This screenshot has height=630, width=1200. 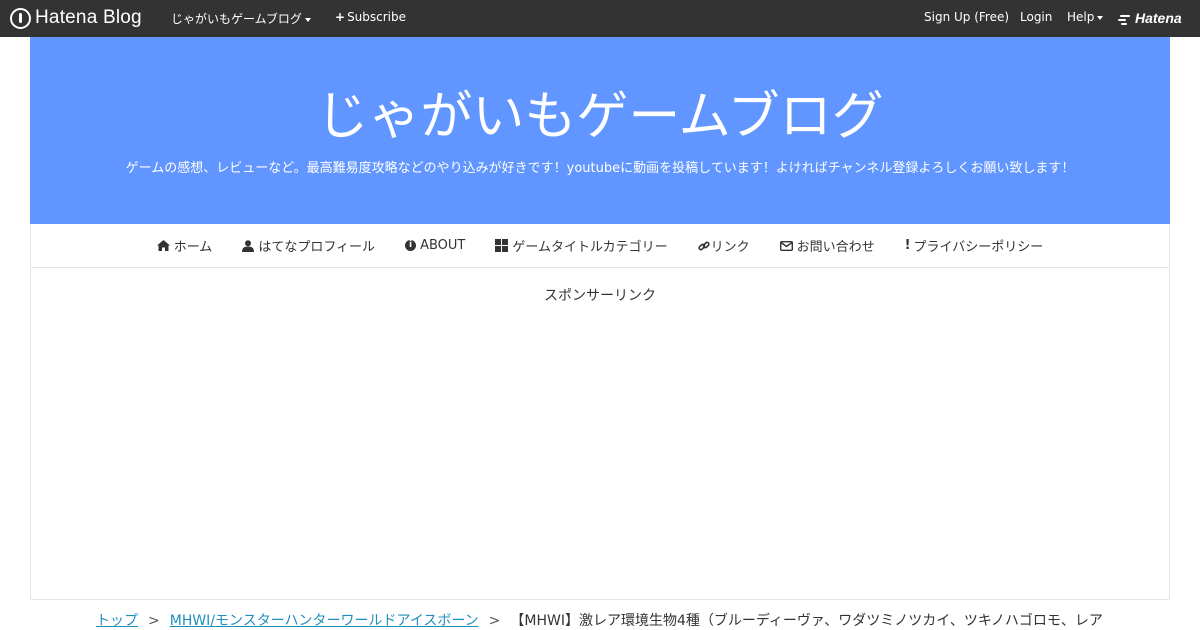 What do you see at coordinates (411, 245) in the screenshot?
I see `info-icon: i` at bounding box center [411, 245].